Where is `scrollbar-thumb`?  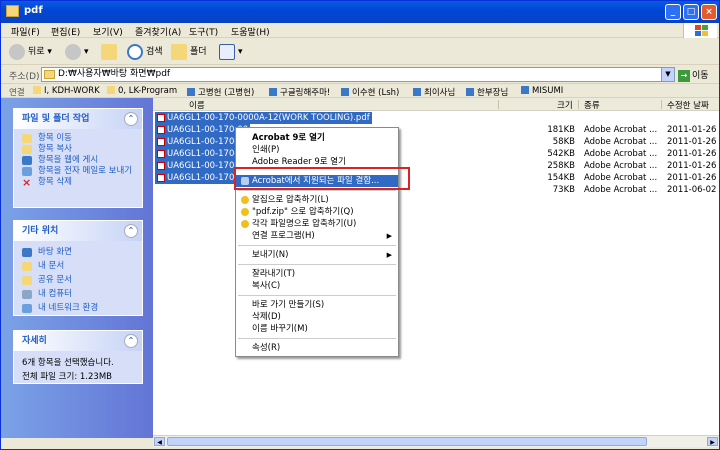
scrollbar-thumb is located at coordinates (407, 441).